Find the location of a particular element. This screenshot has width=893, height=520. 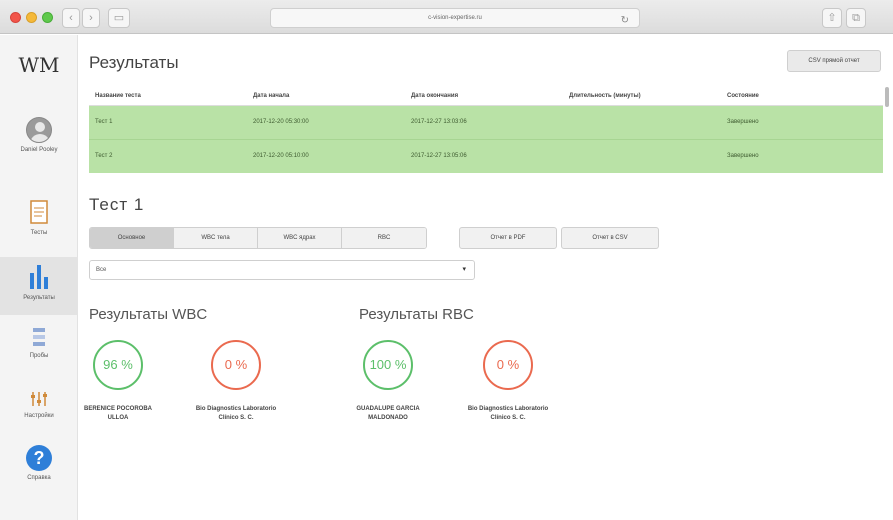

sidebar-item-label: Результаты is located at coordinates (39, 298).